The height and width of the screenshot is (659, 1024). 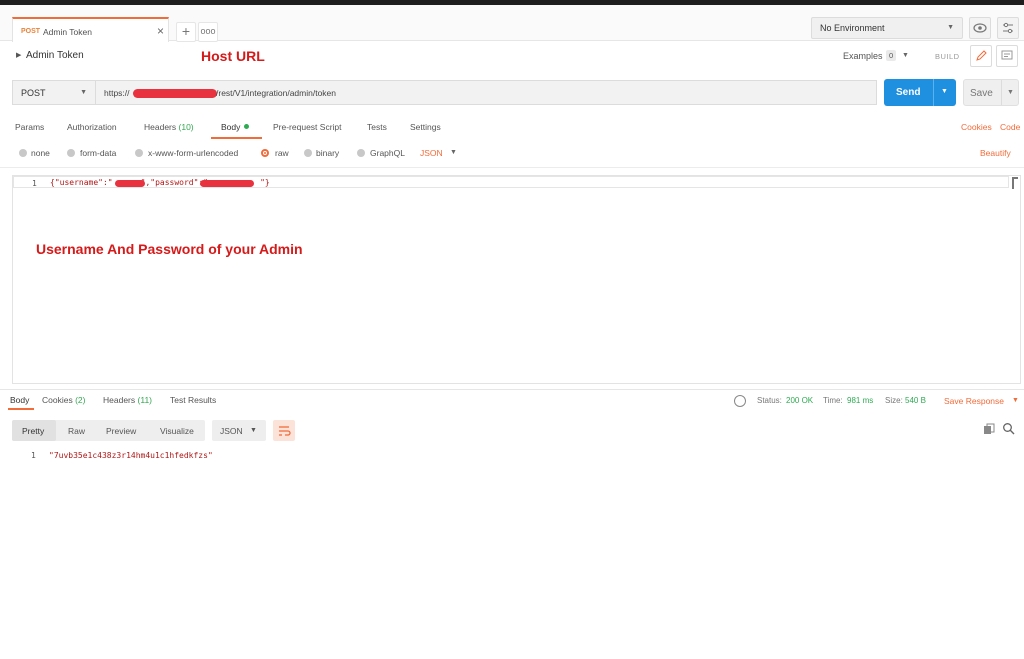 I want to click on view-pretty-button: Pretty, so click(x=33, y=431).